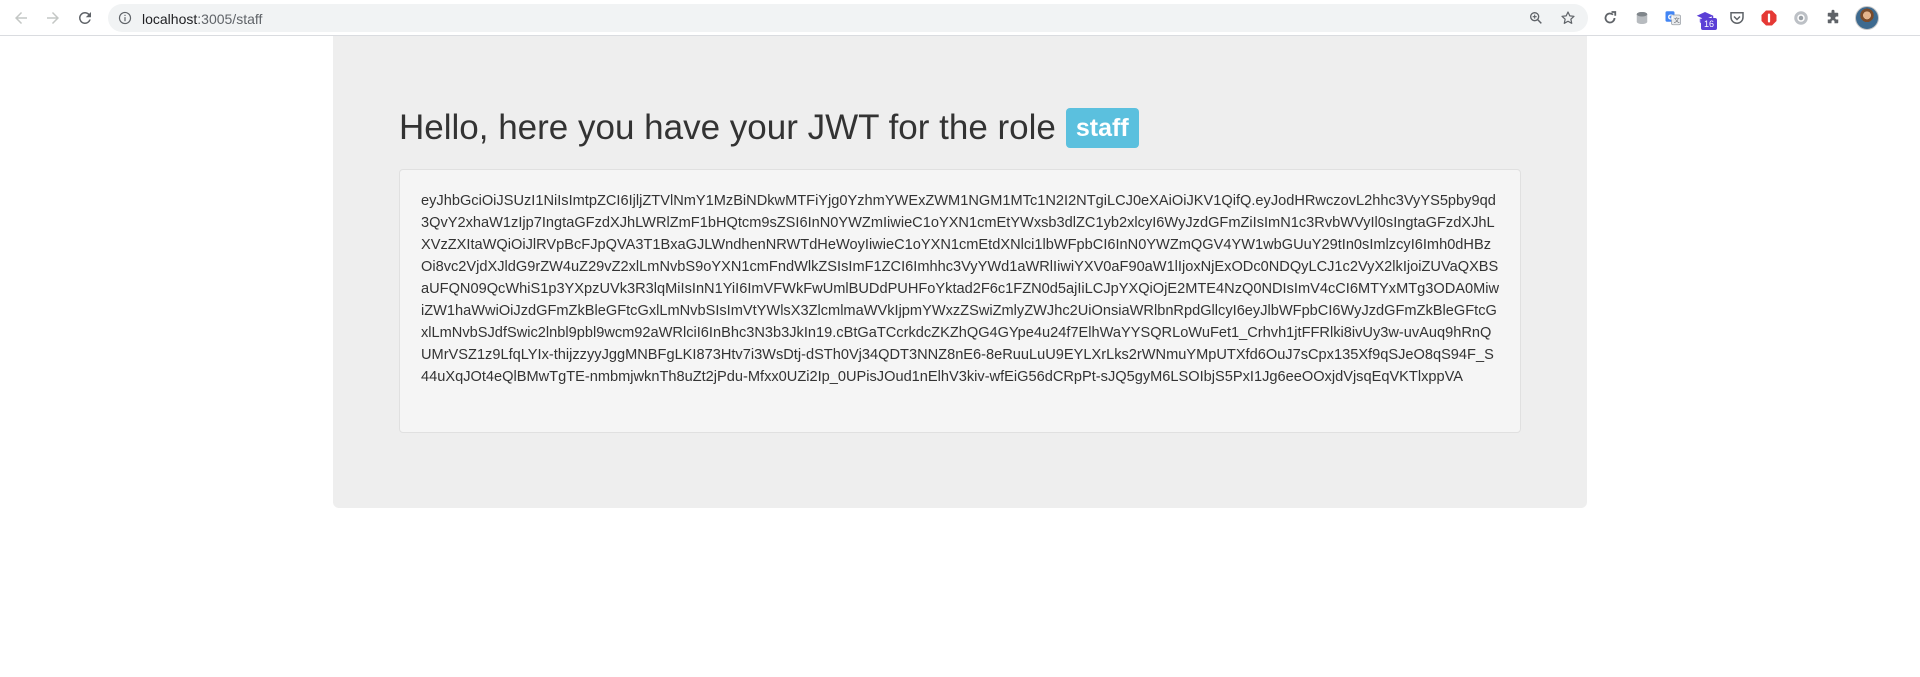  What do you see at coordinates (1867, 18) in the screenshot?
I see `profile-avatar` at bounding box center [1867, 18].